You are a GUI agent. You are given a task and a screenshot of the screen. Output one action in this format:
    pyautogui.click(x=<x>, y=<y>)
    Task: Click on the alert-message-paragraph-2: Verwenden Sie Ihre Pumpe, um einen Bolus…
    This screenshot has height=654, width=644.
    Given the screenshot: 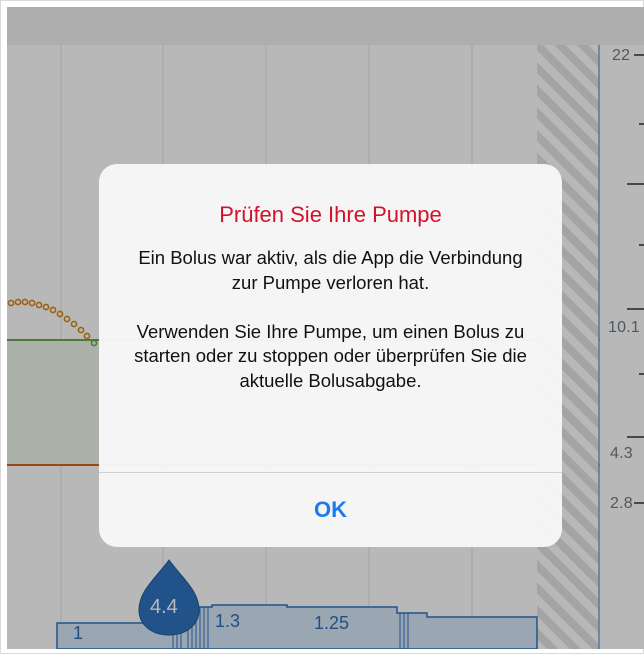 What is the action you would take?
    pyautogui.click(x=330, y=355)
    